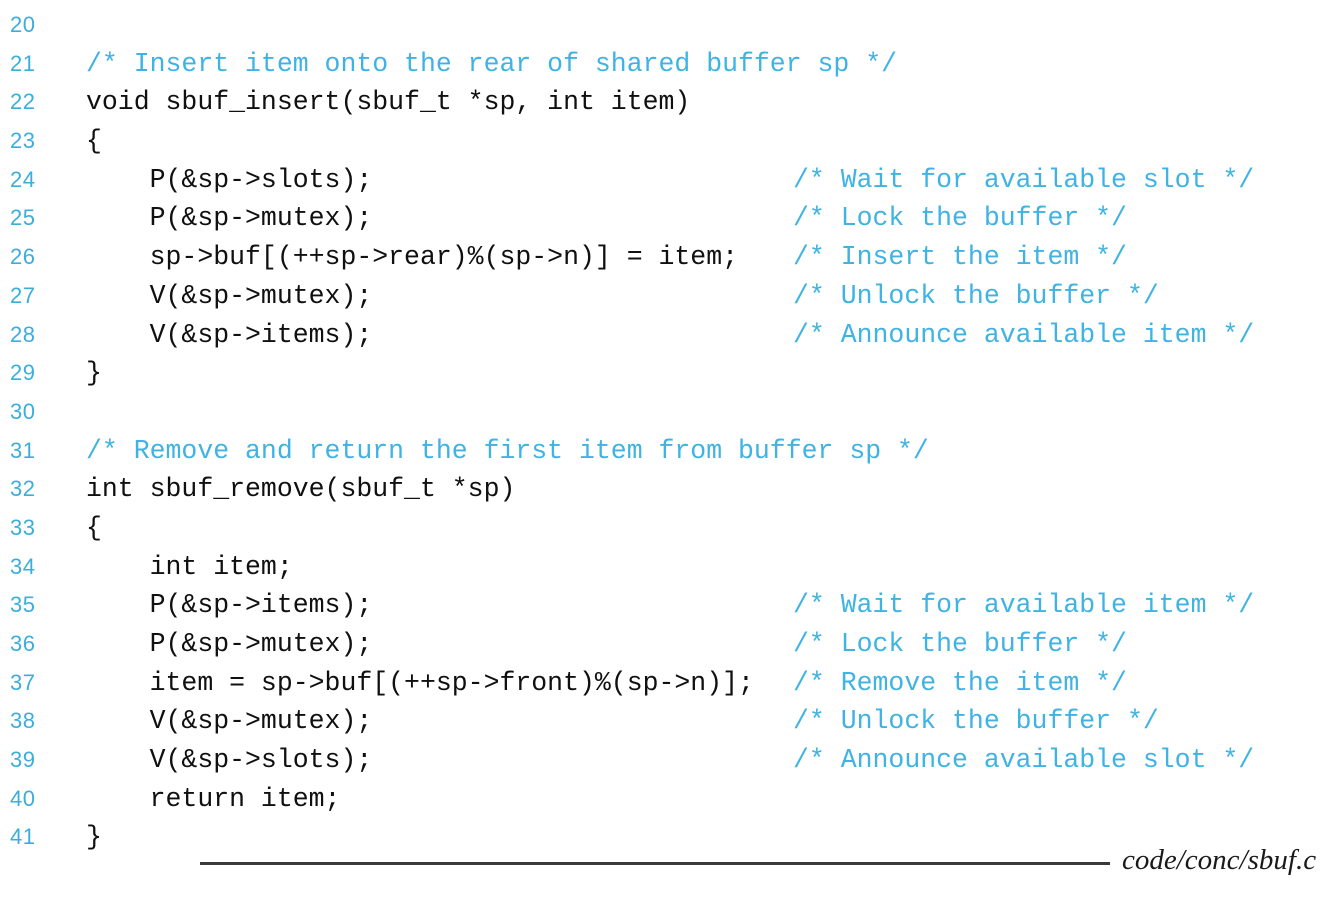  What do you see at coordinates (23, 179) in the screenshot?
I see `line-number: 24` at bounding box center [23, 179].